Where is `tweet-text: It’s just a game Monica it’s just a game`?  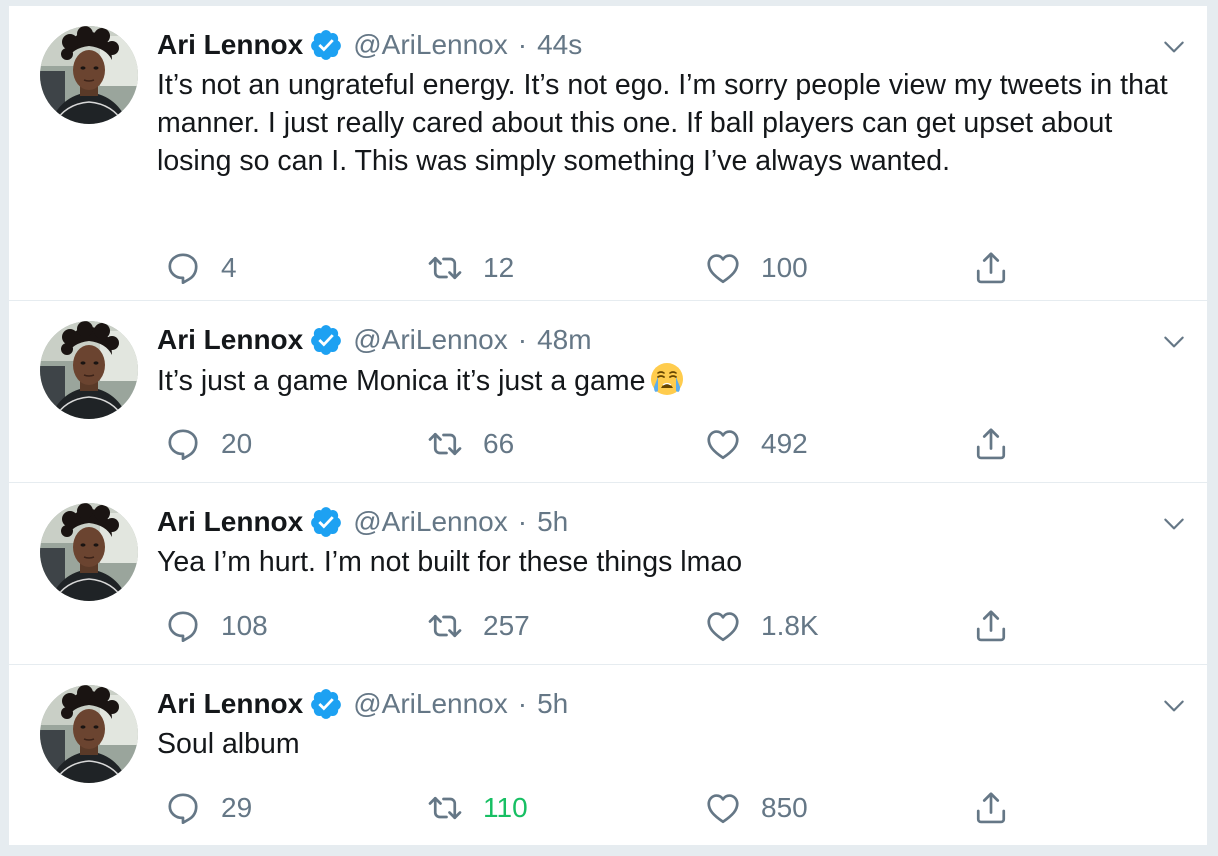
tweet-text: It’s just a game Monica it’s just a game is located at coordinates (667, 380).